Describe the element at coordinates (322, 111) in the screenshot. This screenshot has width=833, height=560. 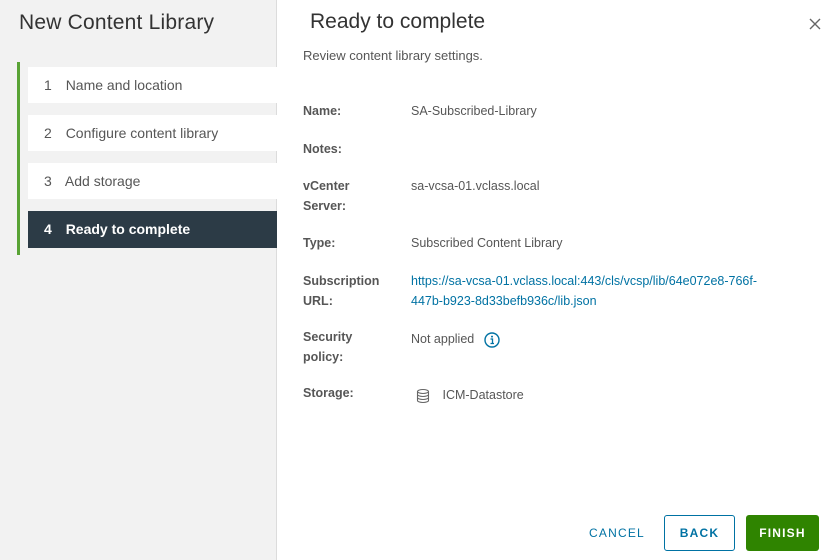
I see `name-label: Name:` at that location.